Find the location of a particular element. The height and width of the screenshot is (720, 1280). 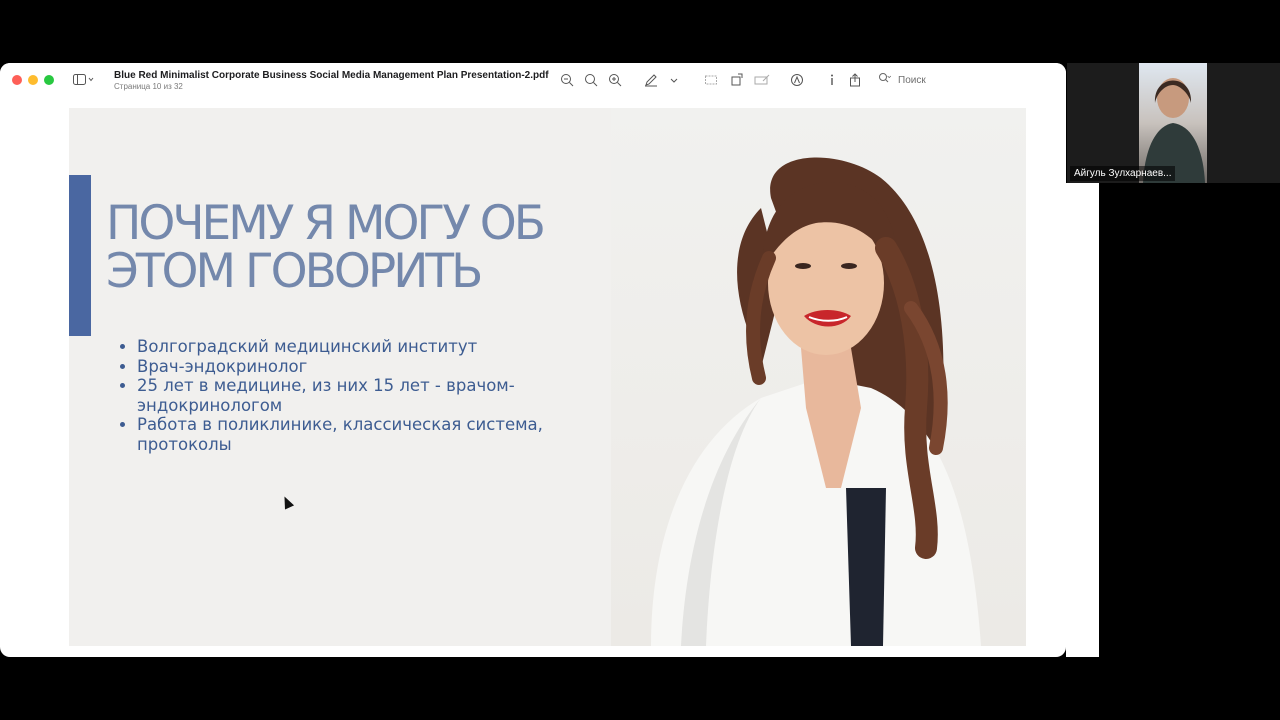

list-item: Врач-эндокринолог is located at coordinates (347, 367).